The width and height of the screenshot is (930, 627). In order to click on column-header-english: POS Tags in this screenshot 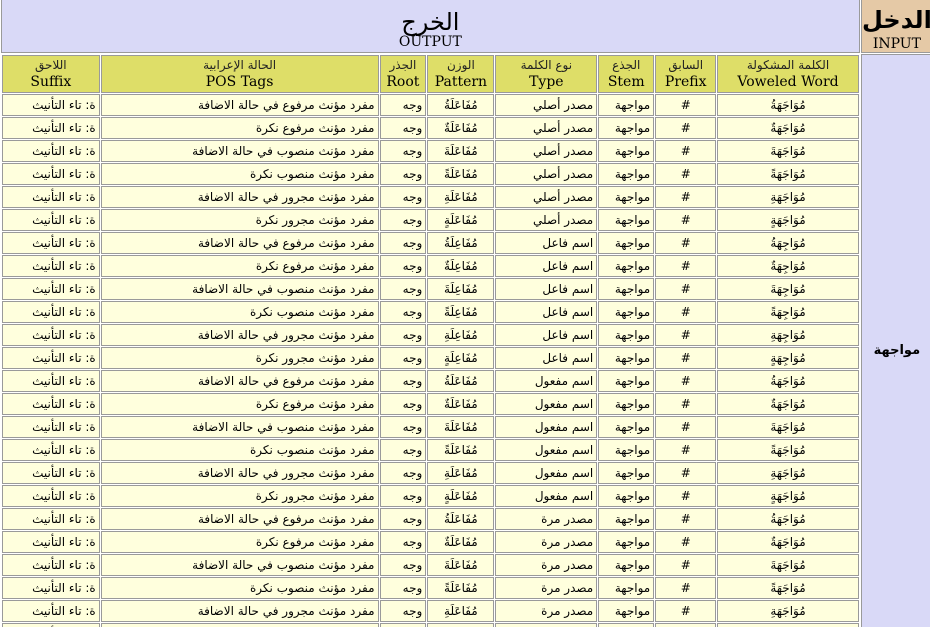, I will do `click(239, 81)`.